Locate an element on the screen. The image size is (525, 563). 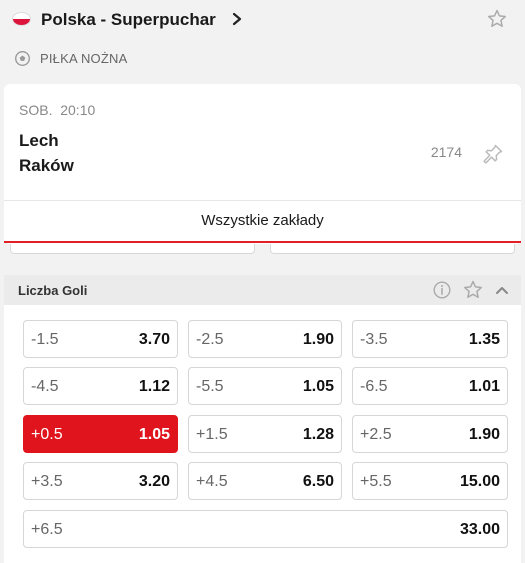
odd-button: +6.5 33.00 is located at coordinates (265, 529).